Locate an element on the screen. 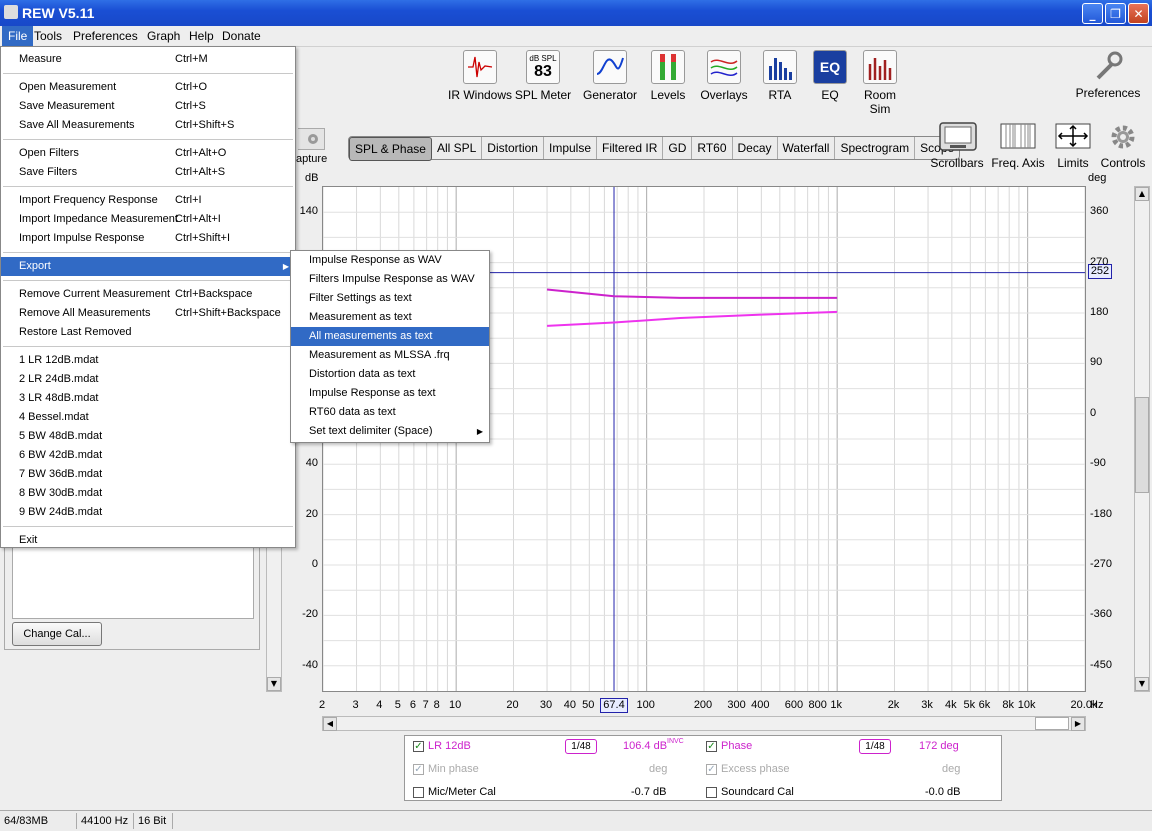 This screenshot has height=831, width=1152. export-menu-item-filters-impulse-response-as-wav: Filters Impulse Response as WAV is located at coordinates (390, 279).